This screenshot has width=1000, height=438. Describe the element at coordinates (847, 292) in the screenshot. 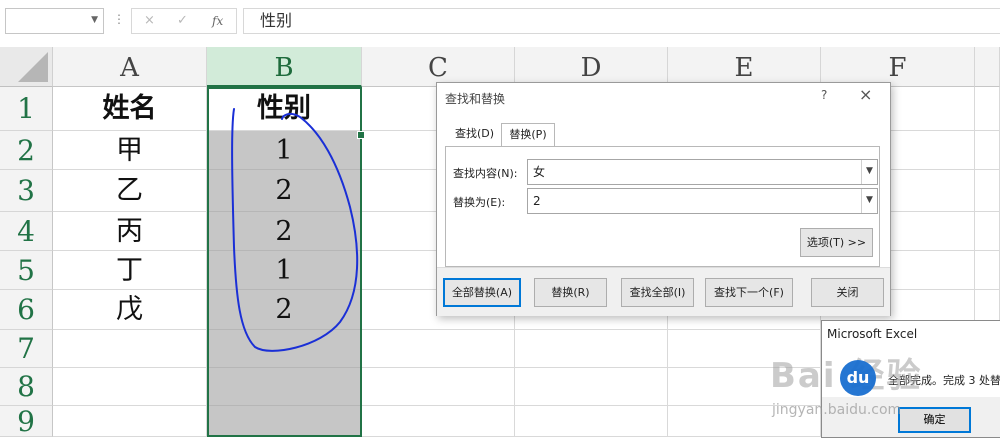

I see `close-button: 关闭` at that location.